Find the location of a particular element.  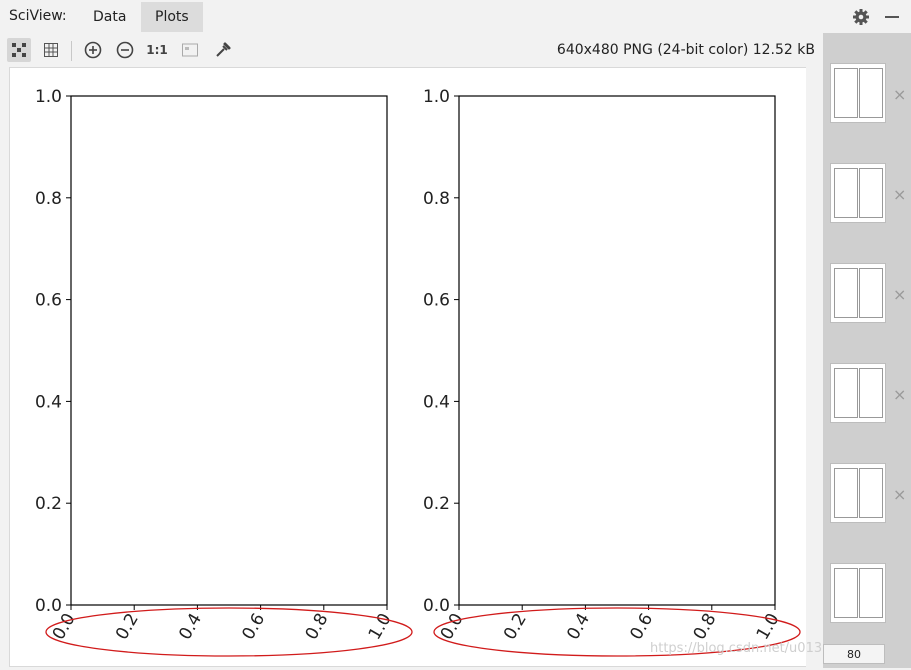

grid-dots-icon is located at coordinates (19, 50).